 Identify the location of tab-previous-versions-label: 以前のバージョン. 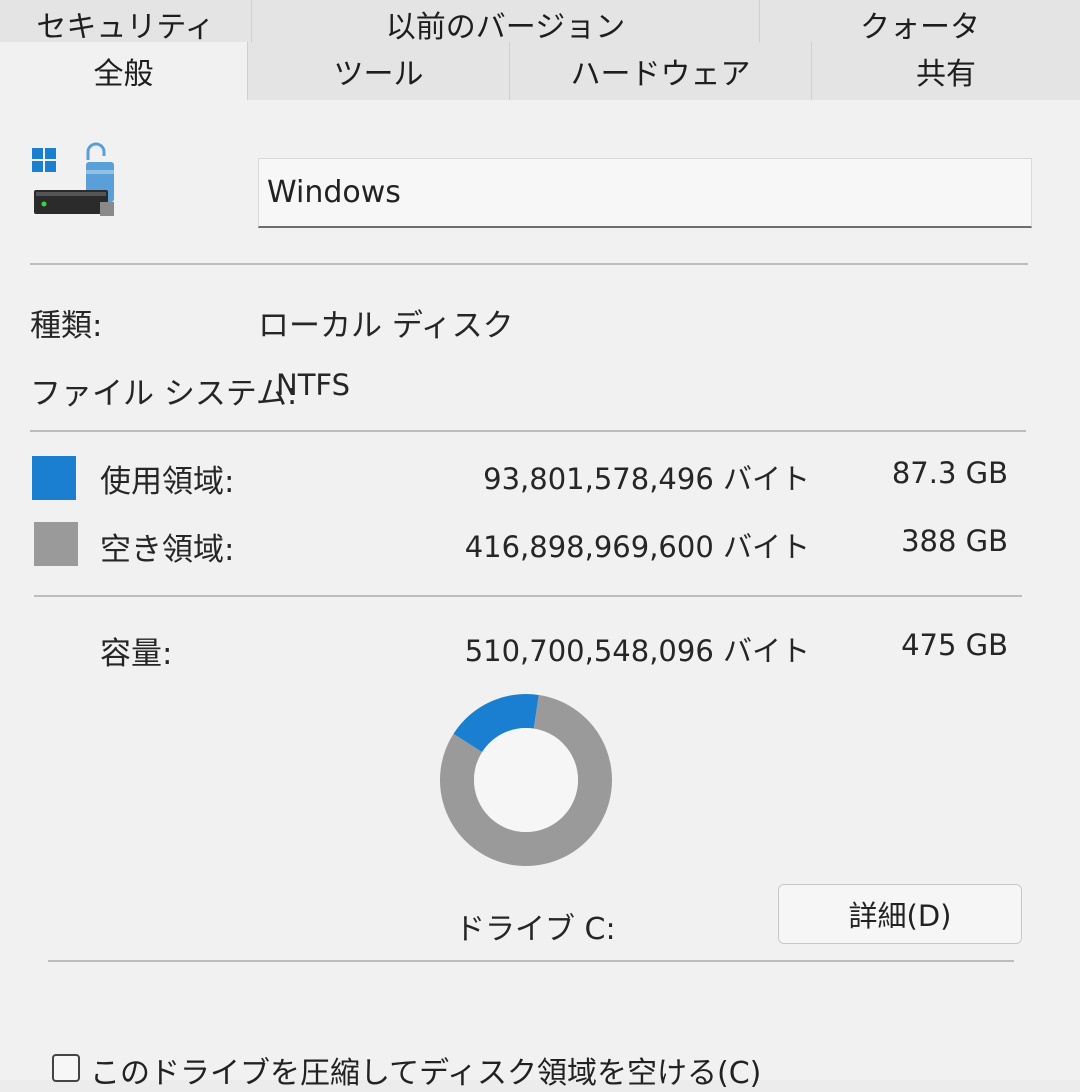
(505, 27).